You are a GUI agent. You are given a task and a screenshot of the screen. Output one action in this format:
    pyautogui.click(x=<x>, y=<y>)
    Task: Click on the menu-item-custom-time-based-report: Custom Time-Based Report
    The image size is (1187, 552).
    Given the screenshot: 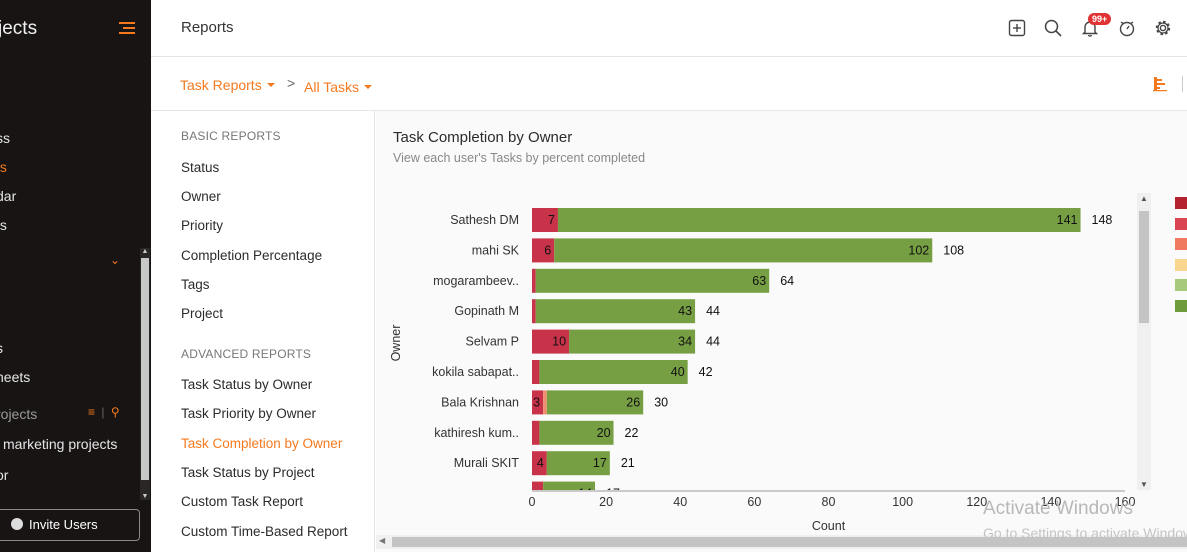 What is the action you would take?
    pyautogui.click(x=264, y=531)
    